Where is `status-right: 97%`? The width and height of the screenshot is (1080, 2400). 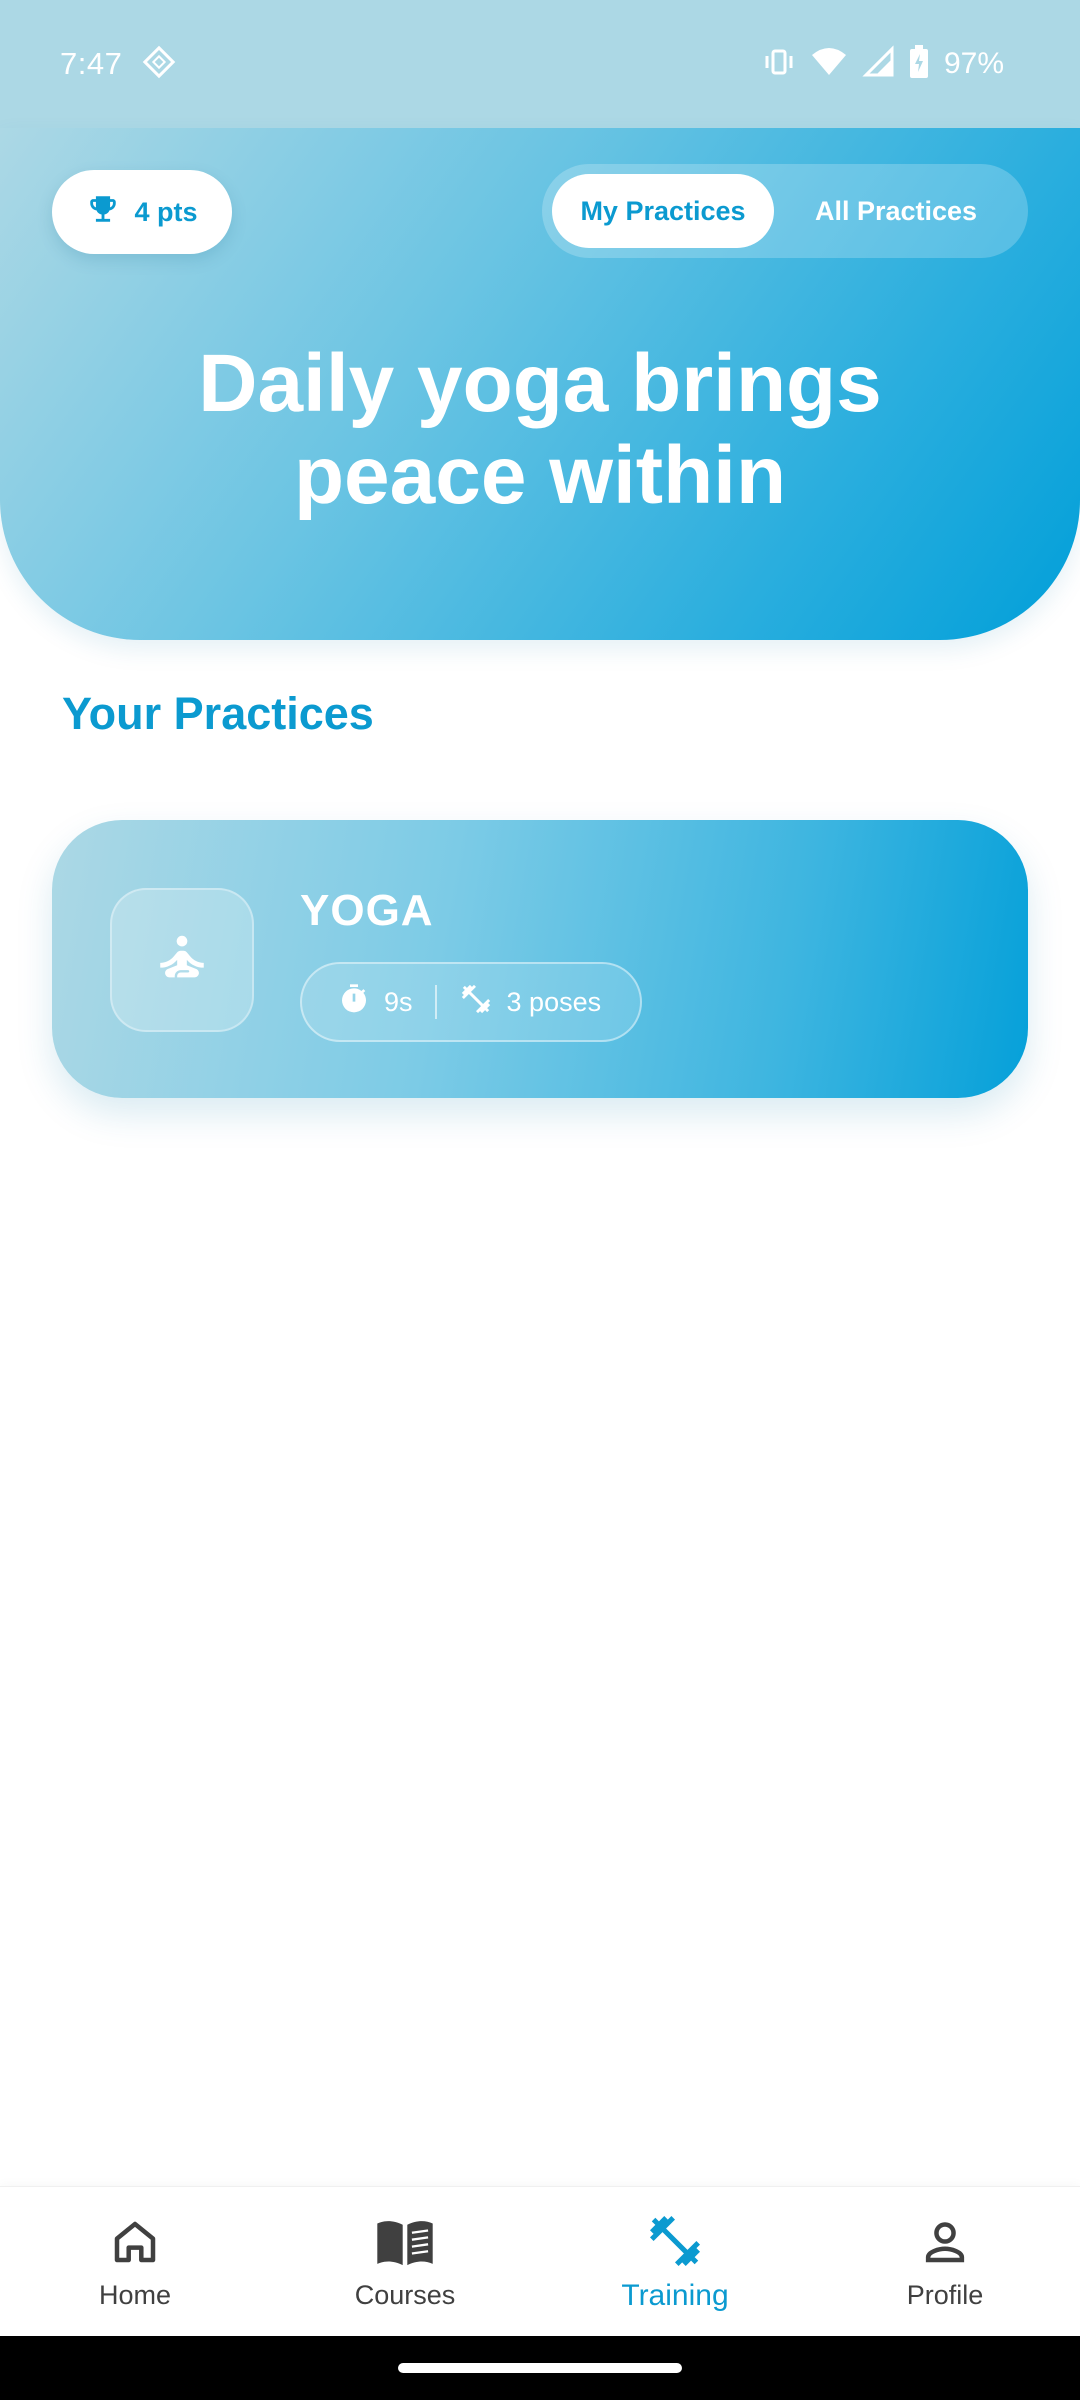
status-right: 97% is located at coordinates (883, 64).